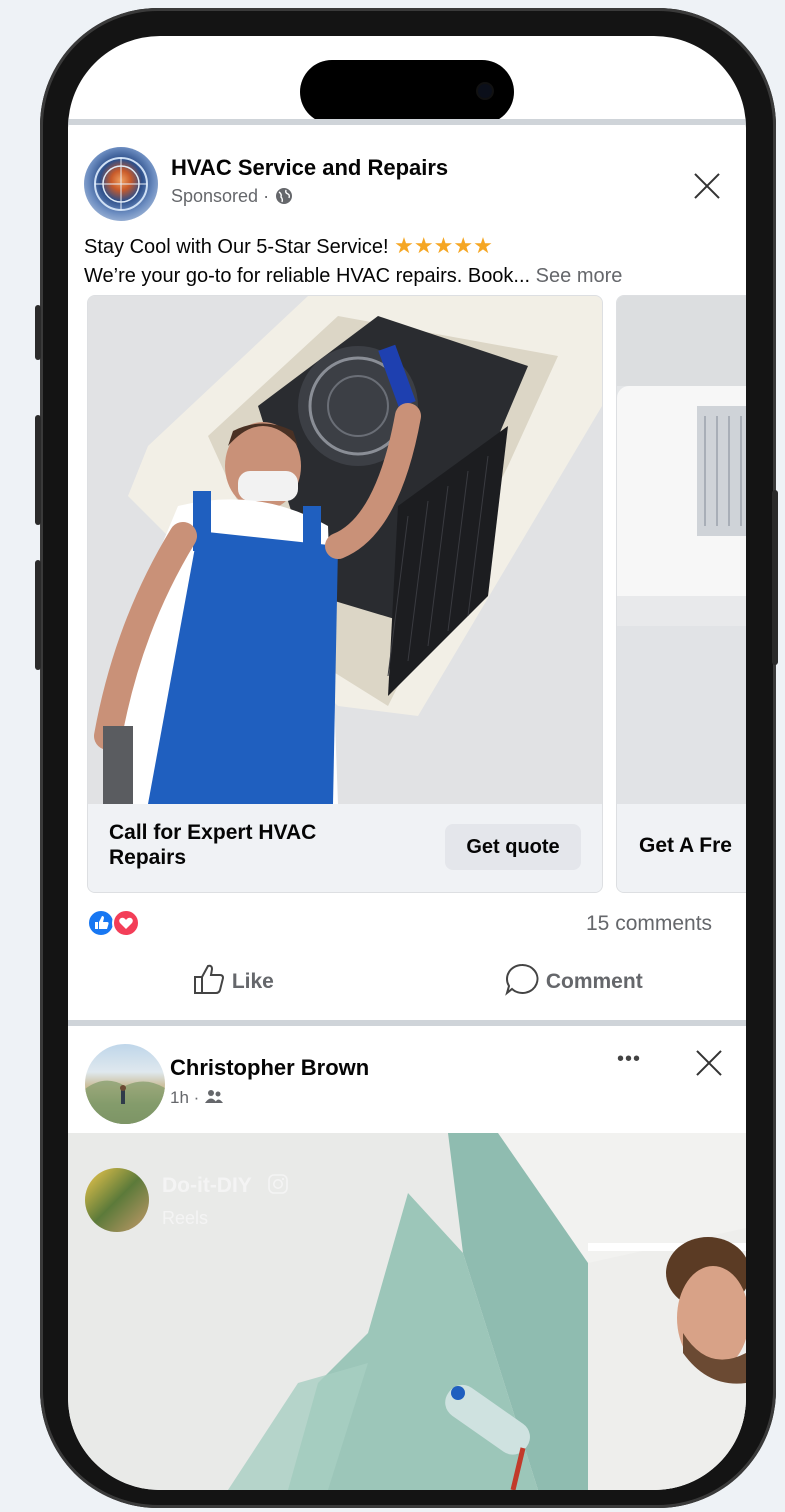 The image size is (785, 1512). I want to click on author-name: Christopher Brown, so click(269, 1068).